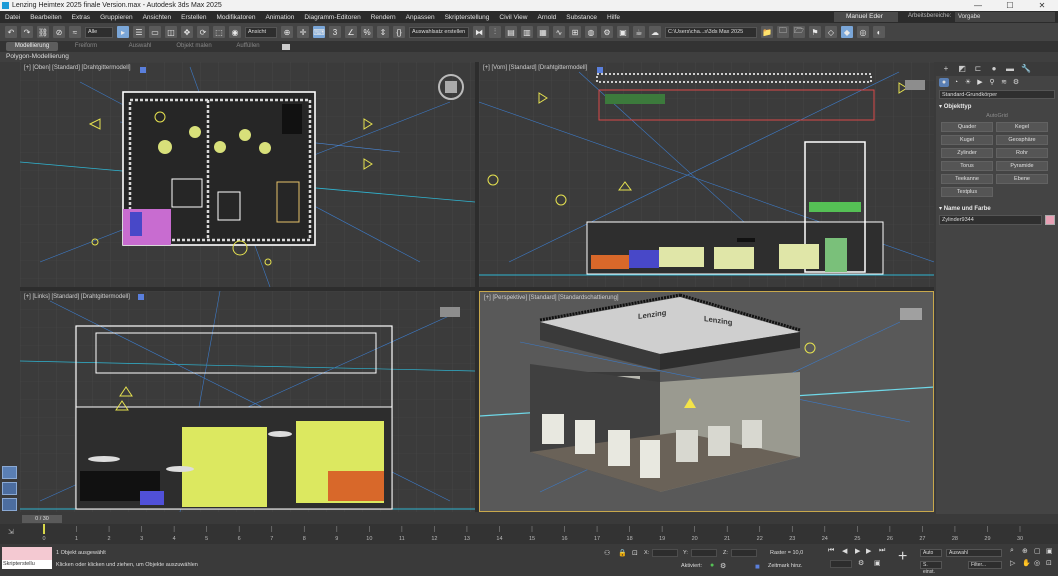  I want to click on globe-icon: ◐, so click(879, 32).